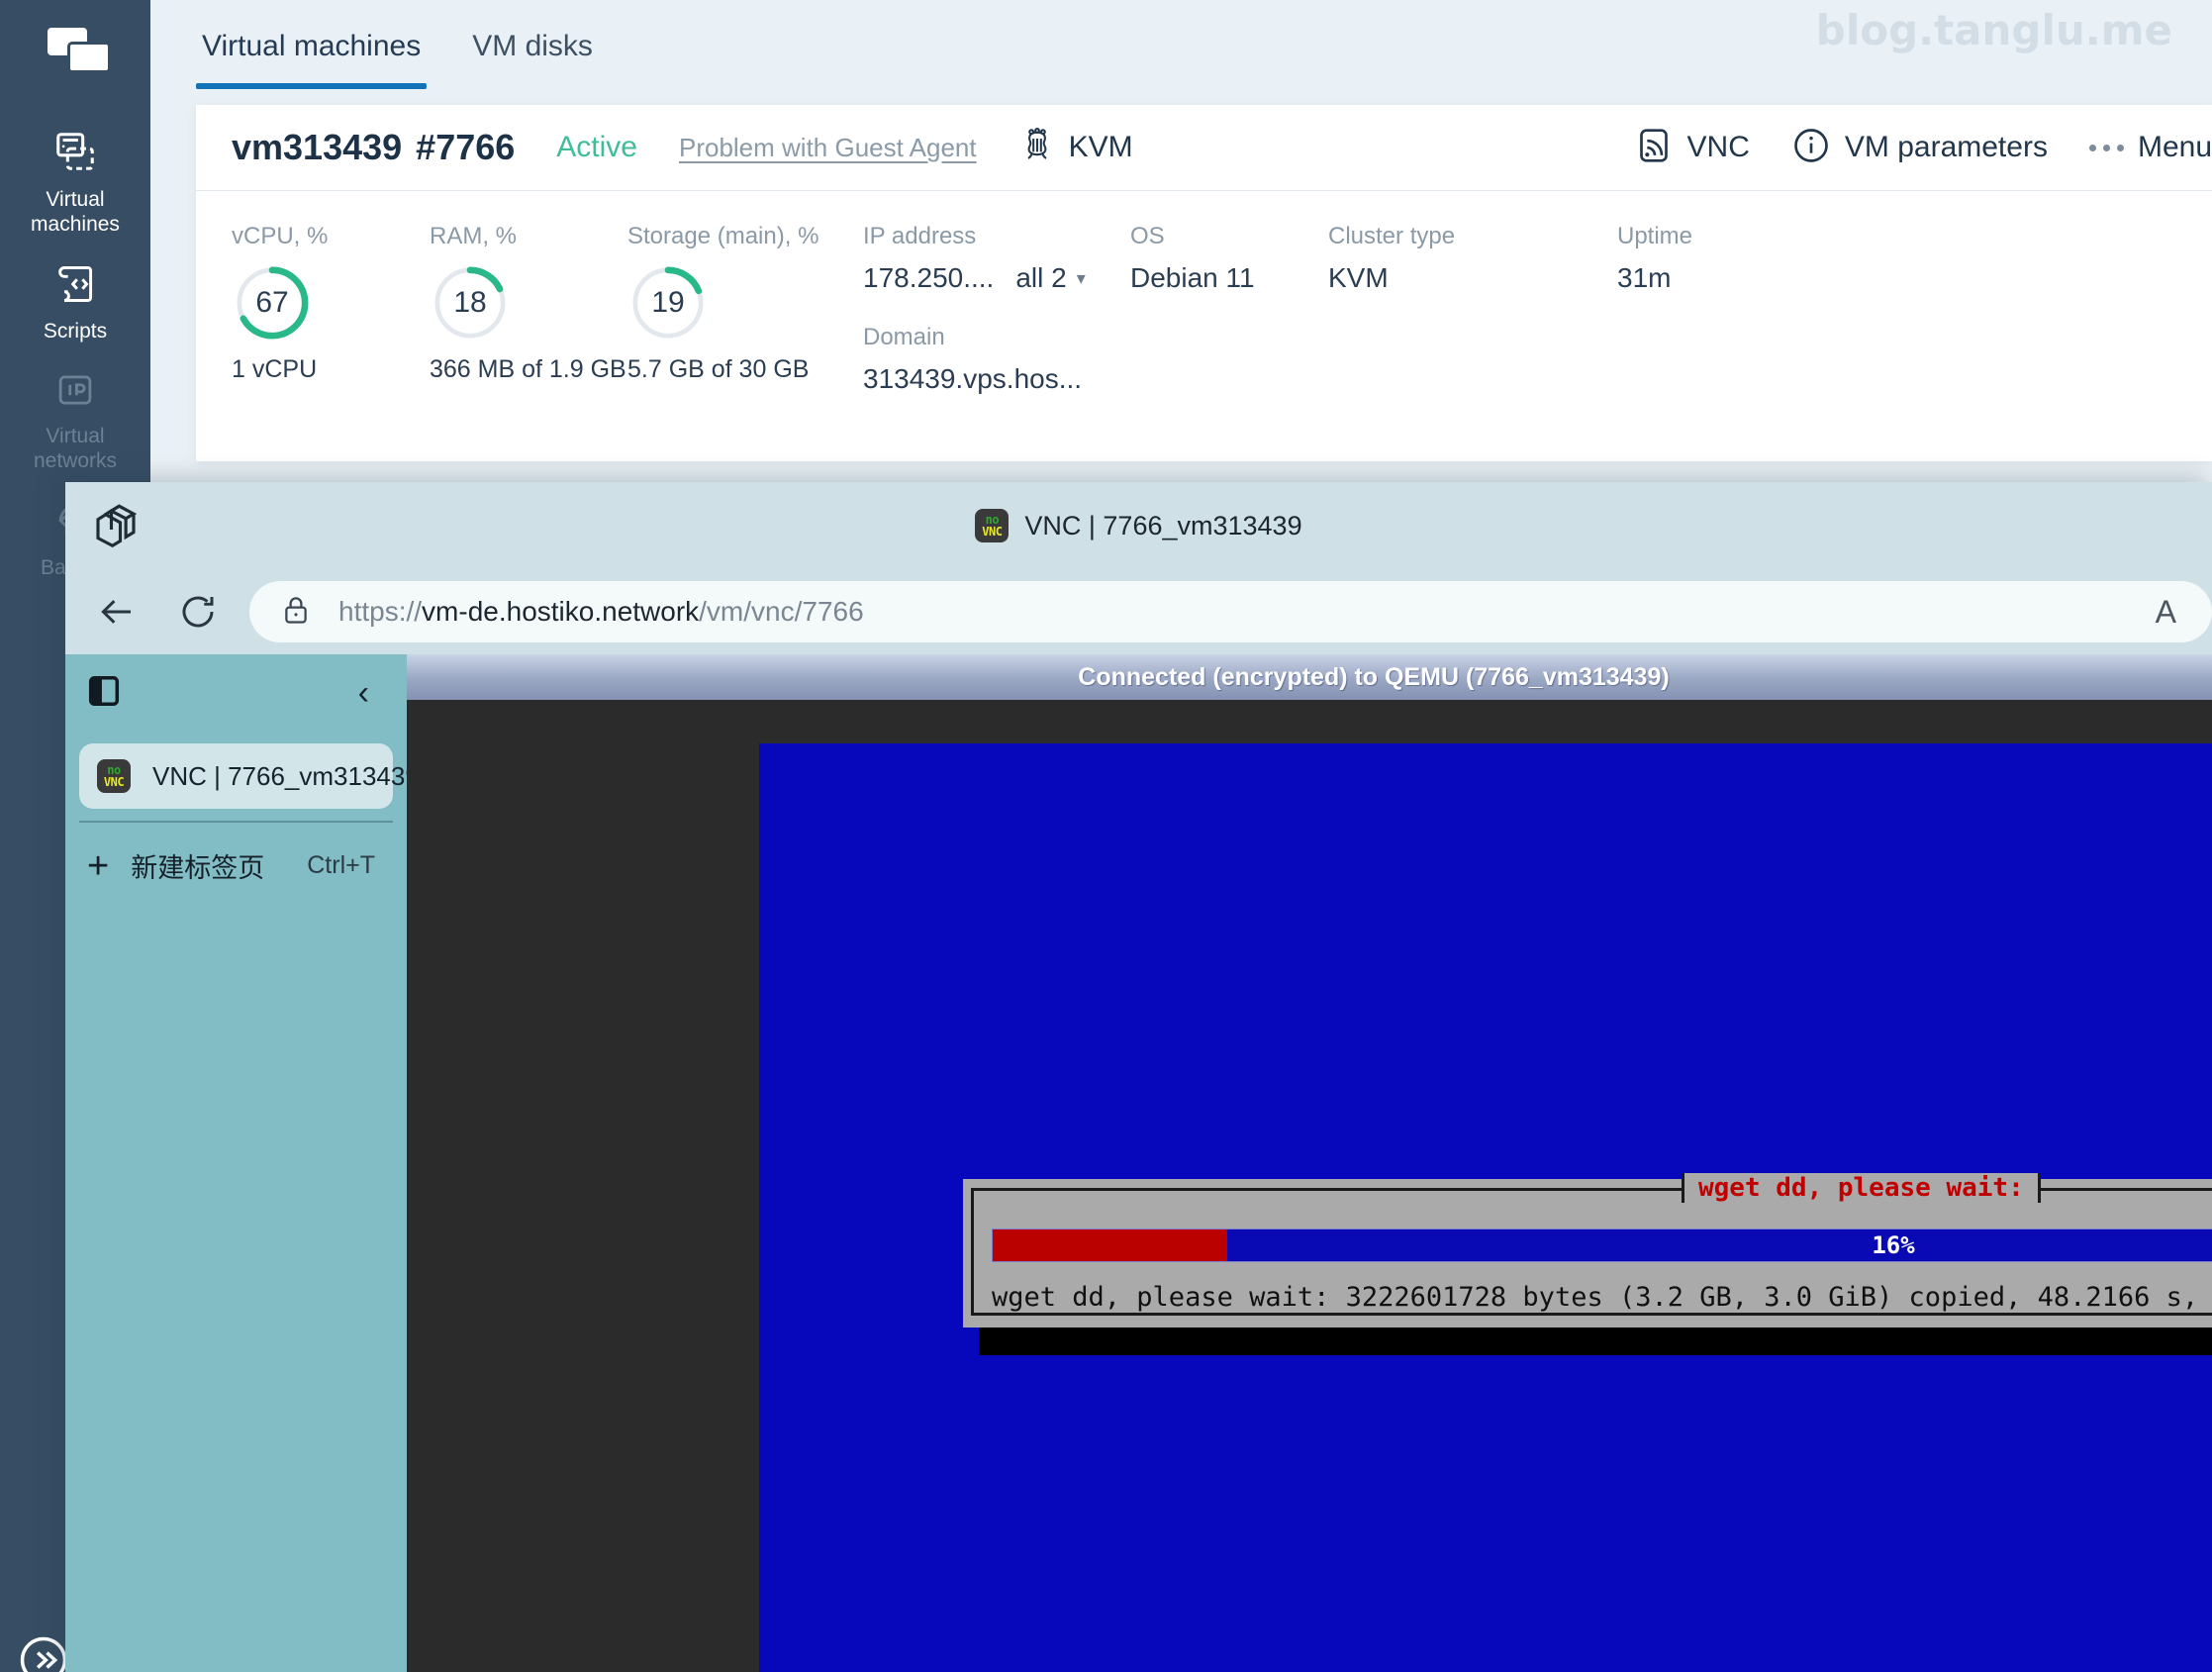 The height and width of the screenshot is (1672, 2212). What do you see at coordinates (116, 612) in the screenshot?
I see `arrow-left-icon` at bounding box center [116, 612].